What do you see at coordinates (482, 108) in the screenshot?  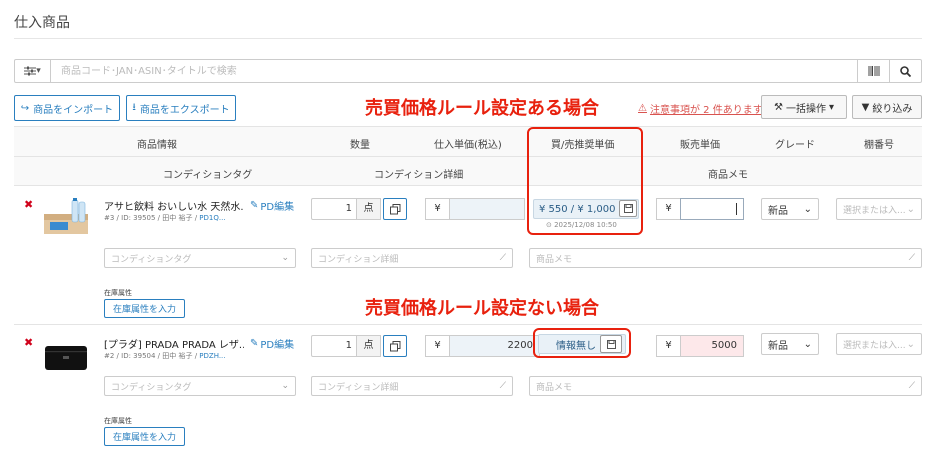 I see `annotation-with-rule: 売買価格ルール設定ある場合` at bounding box center [482, 108].